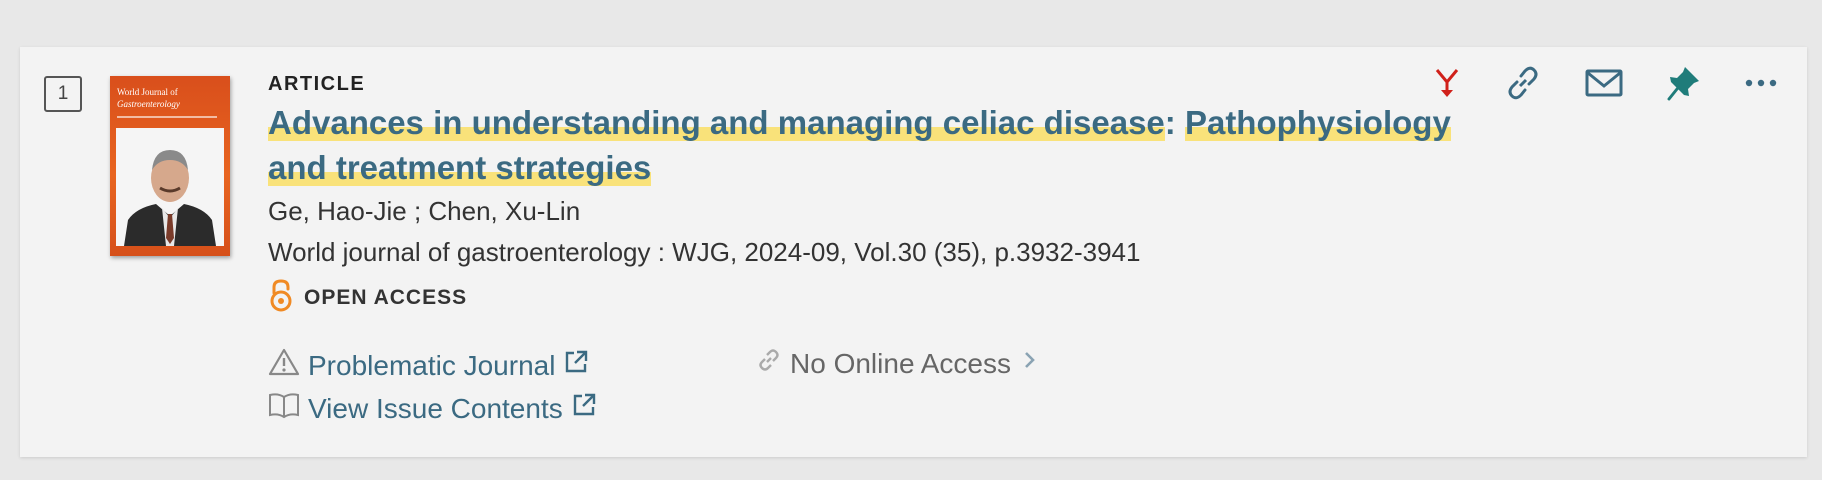 This screenshot has height=480, width=1822. Describe the element at coordinates (63, 94) in the screenshot. I see `result-index: 1` at that location.